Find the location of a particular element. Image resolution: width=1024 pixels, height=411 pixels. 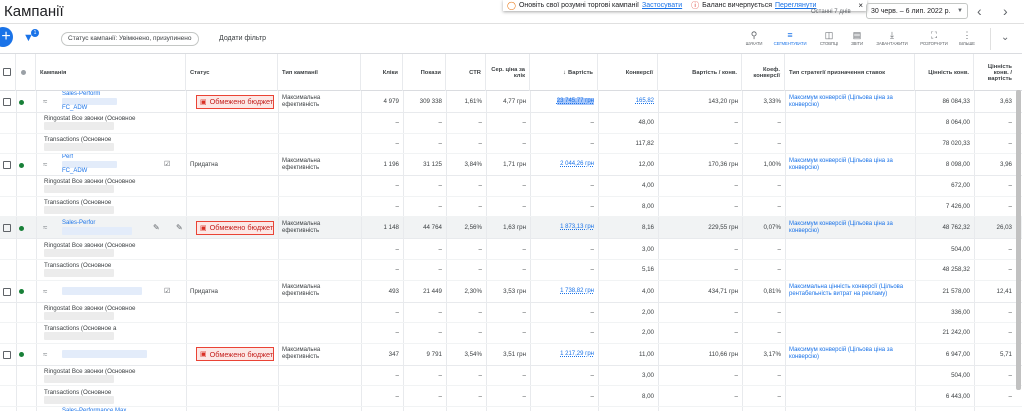

conversions-cell: 8,16 is located at coordinates (628, 227).